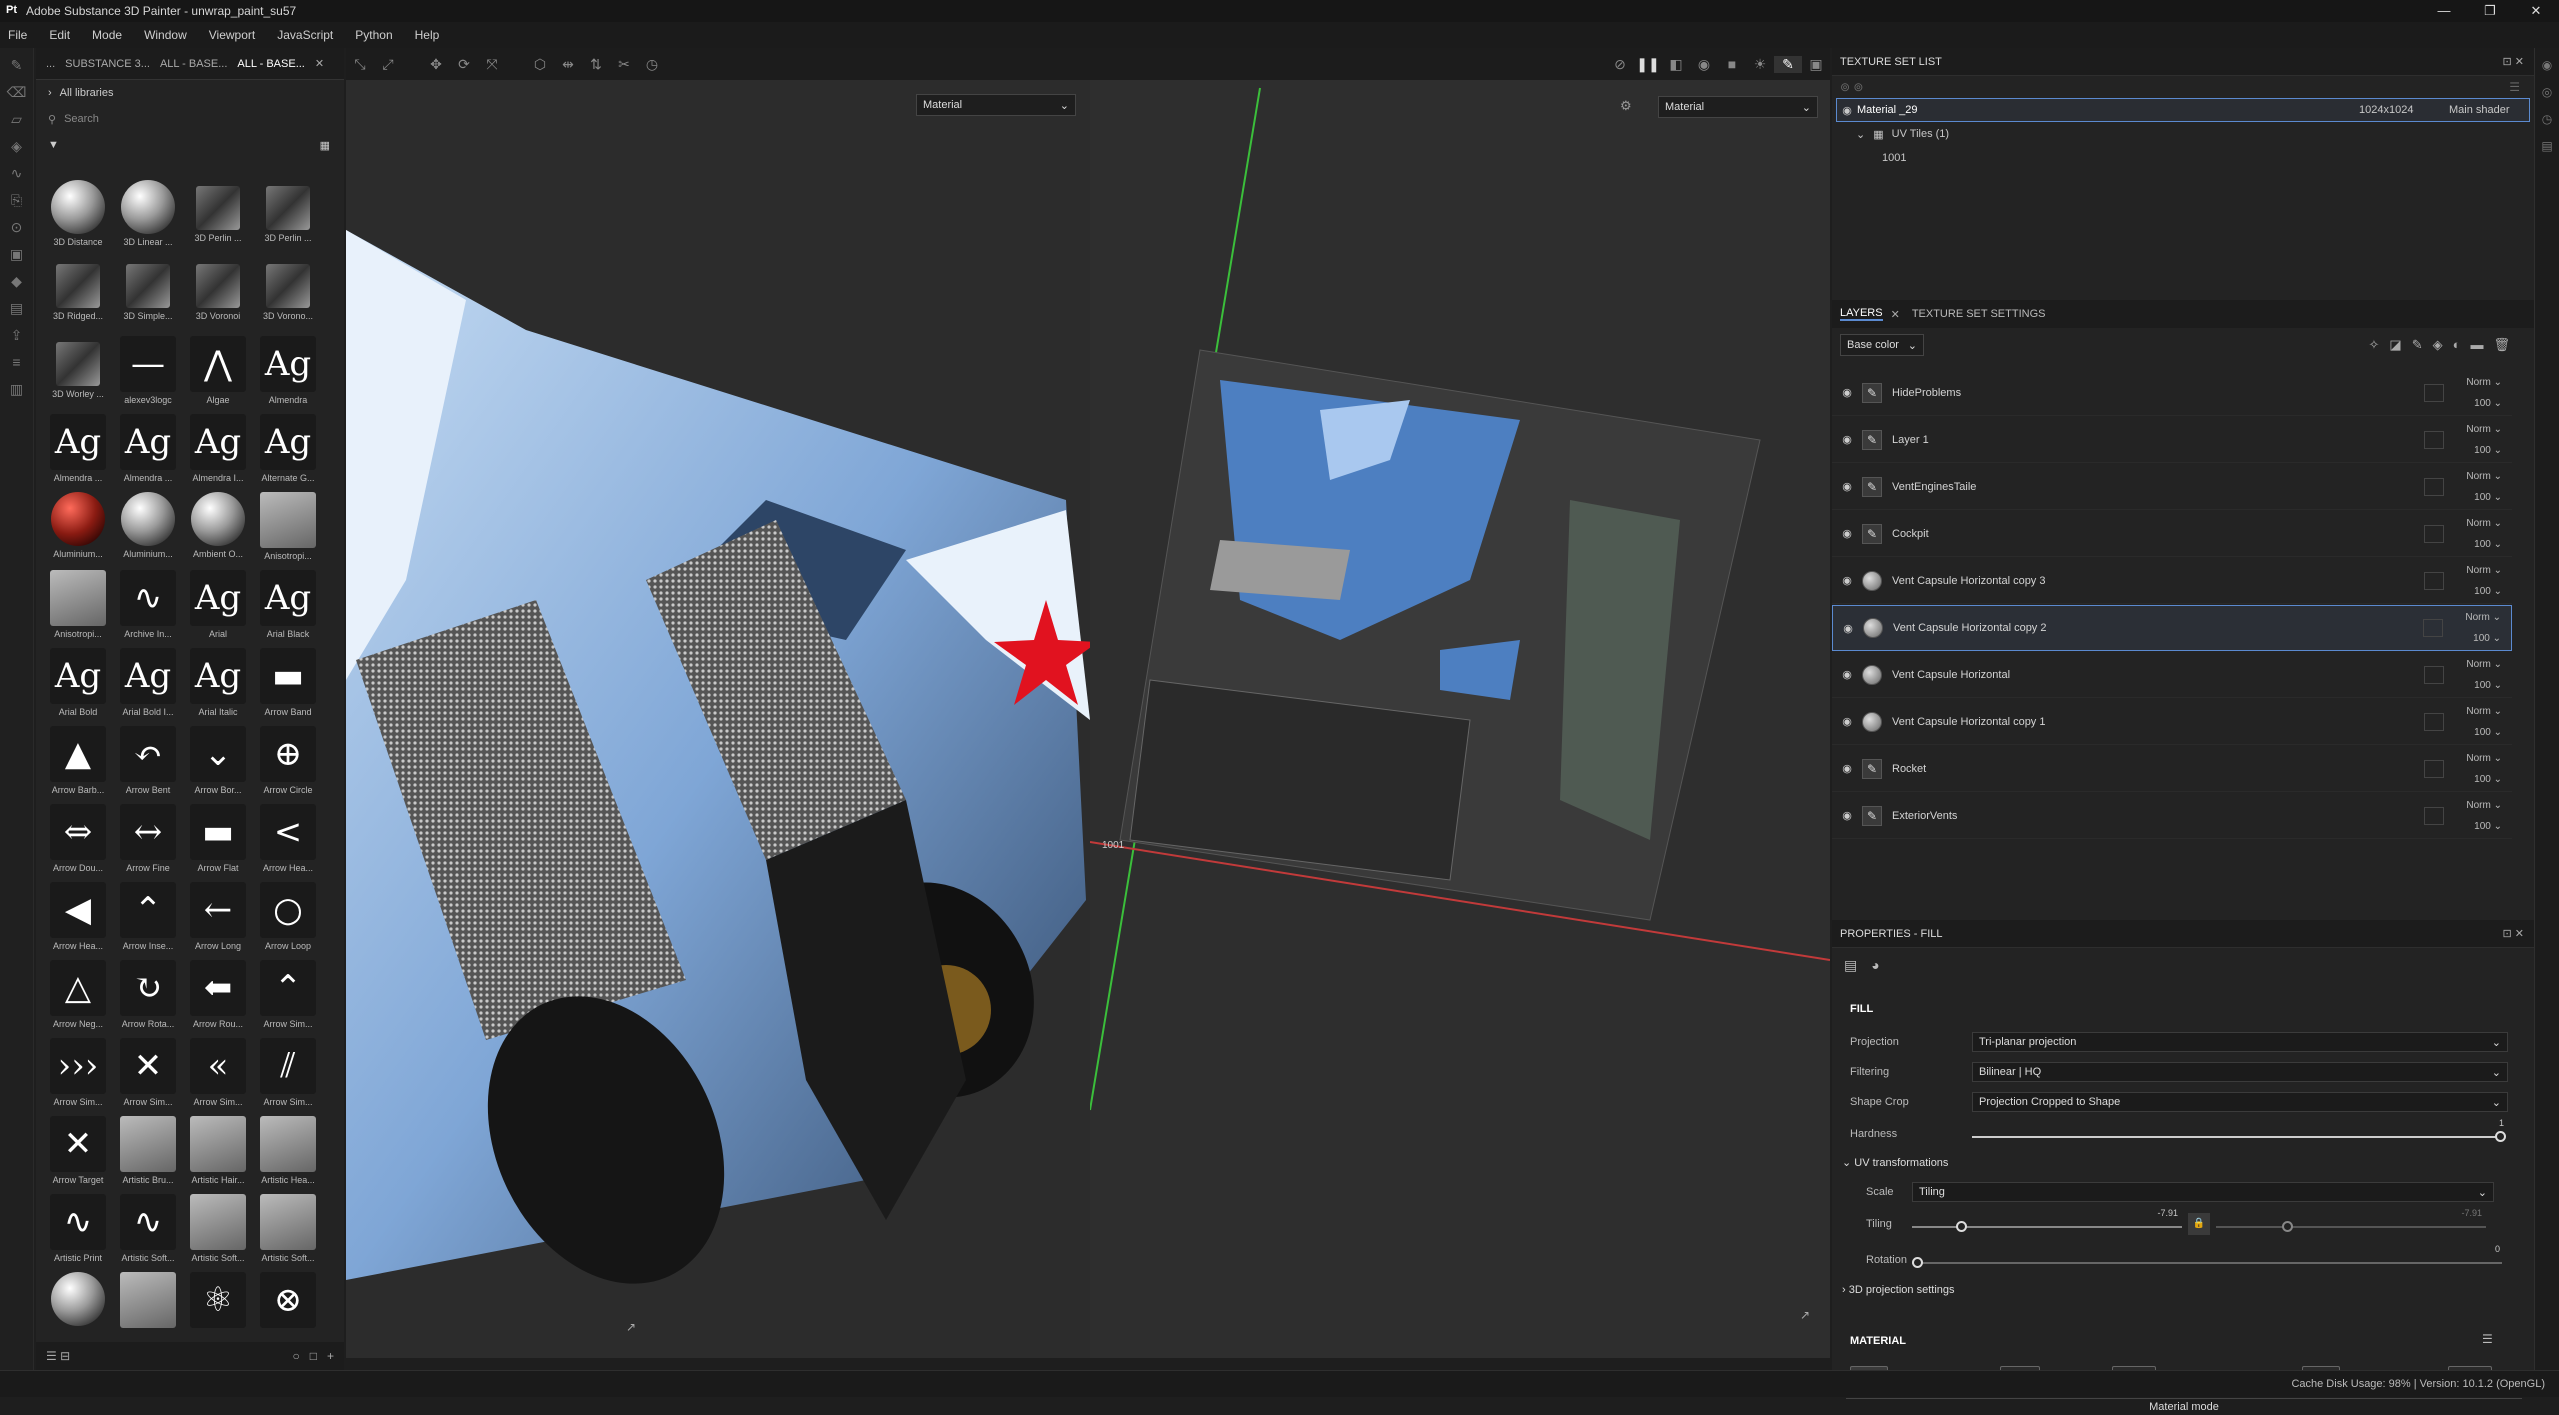 Image resolution: width=2559 pixels, height=1415 pixels. What do you see at coordinates (1895, 314) in the screenshot?
I see `close-tab-icon: ✕` at bounding box center [1895, 314].